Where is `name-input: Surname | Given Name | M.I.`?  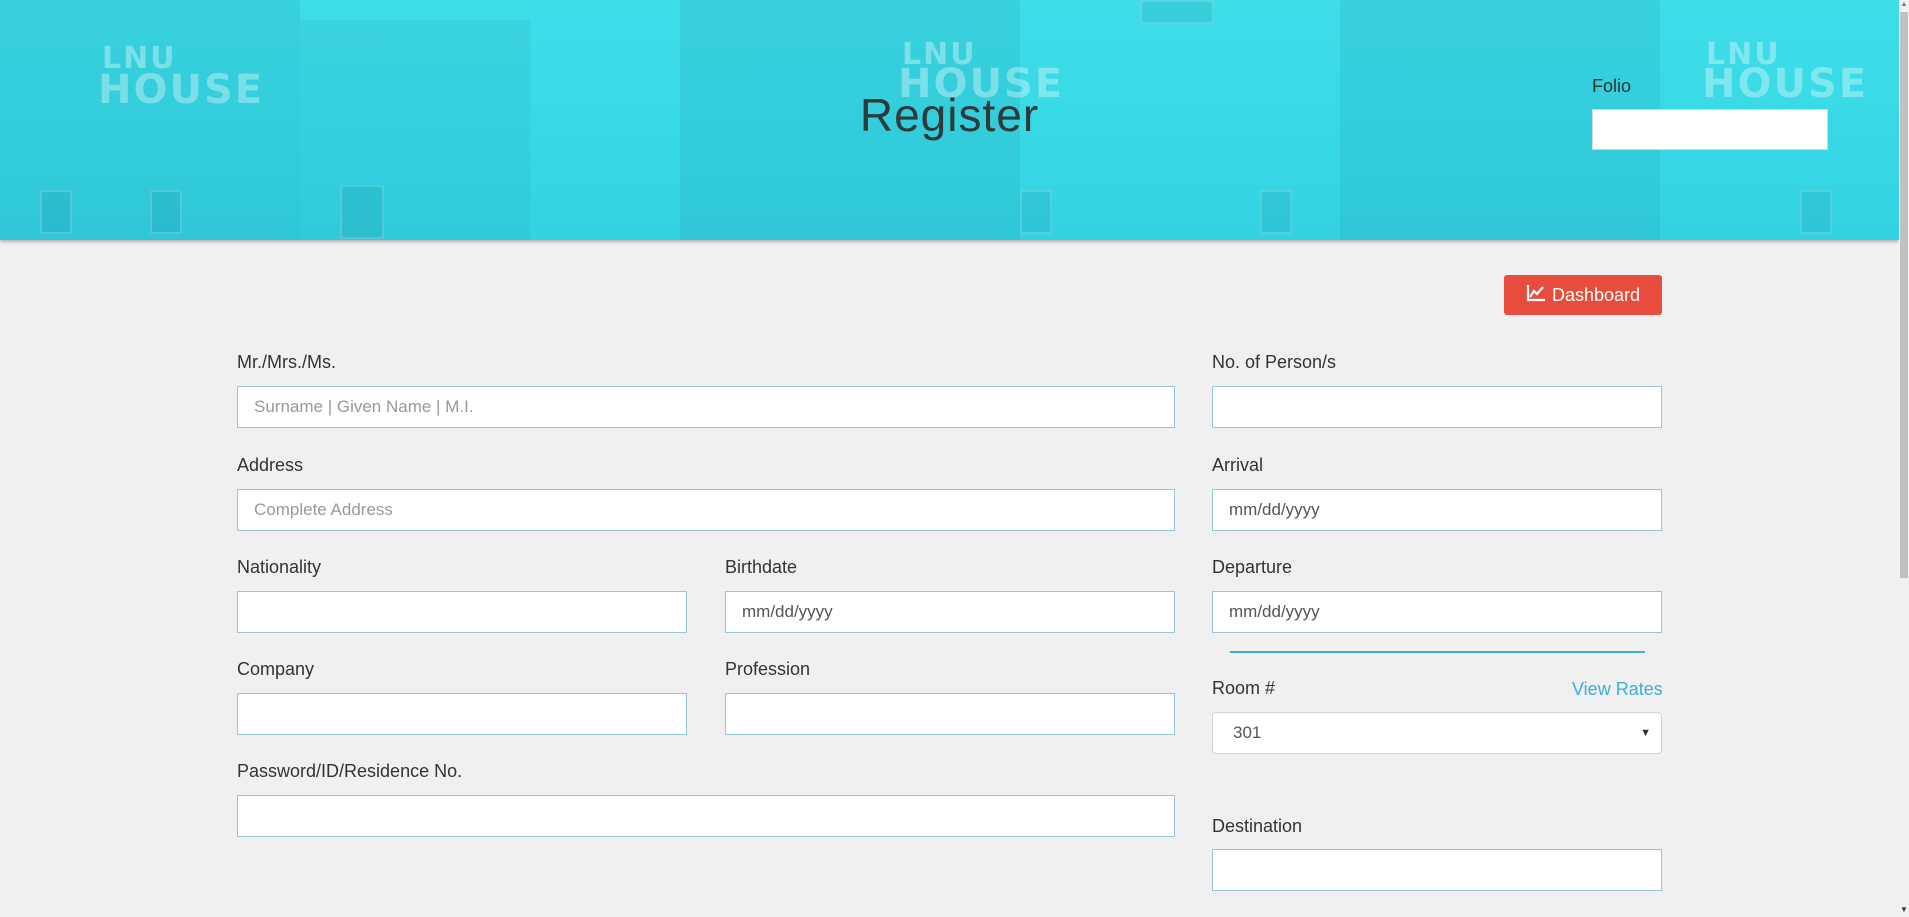
name-input: Surname | Given Name | M.I. is located at coordinates (706, 407).